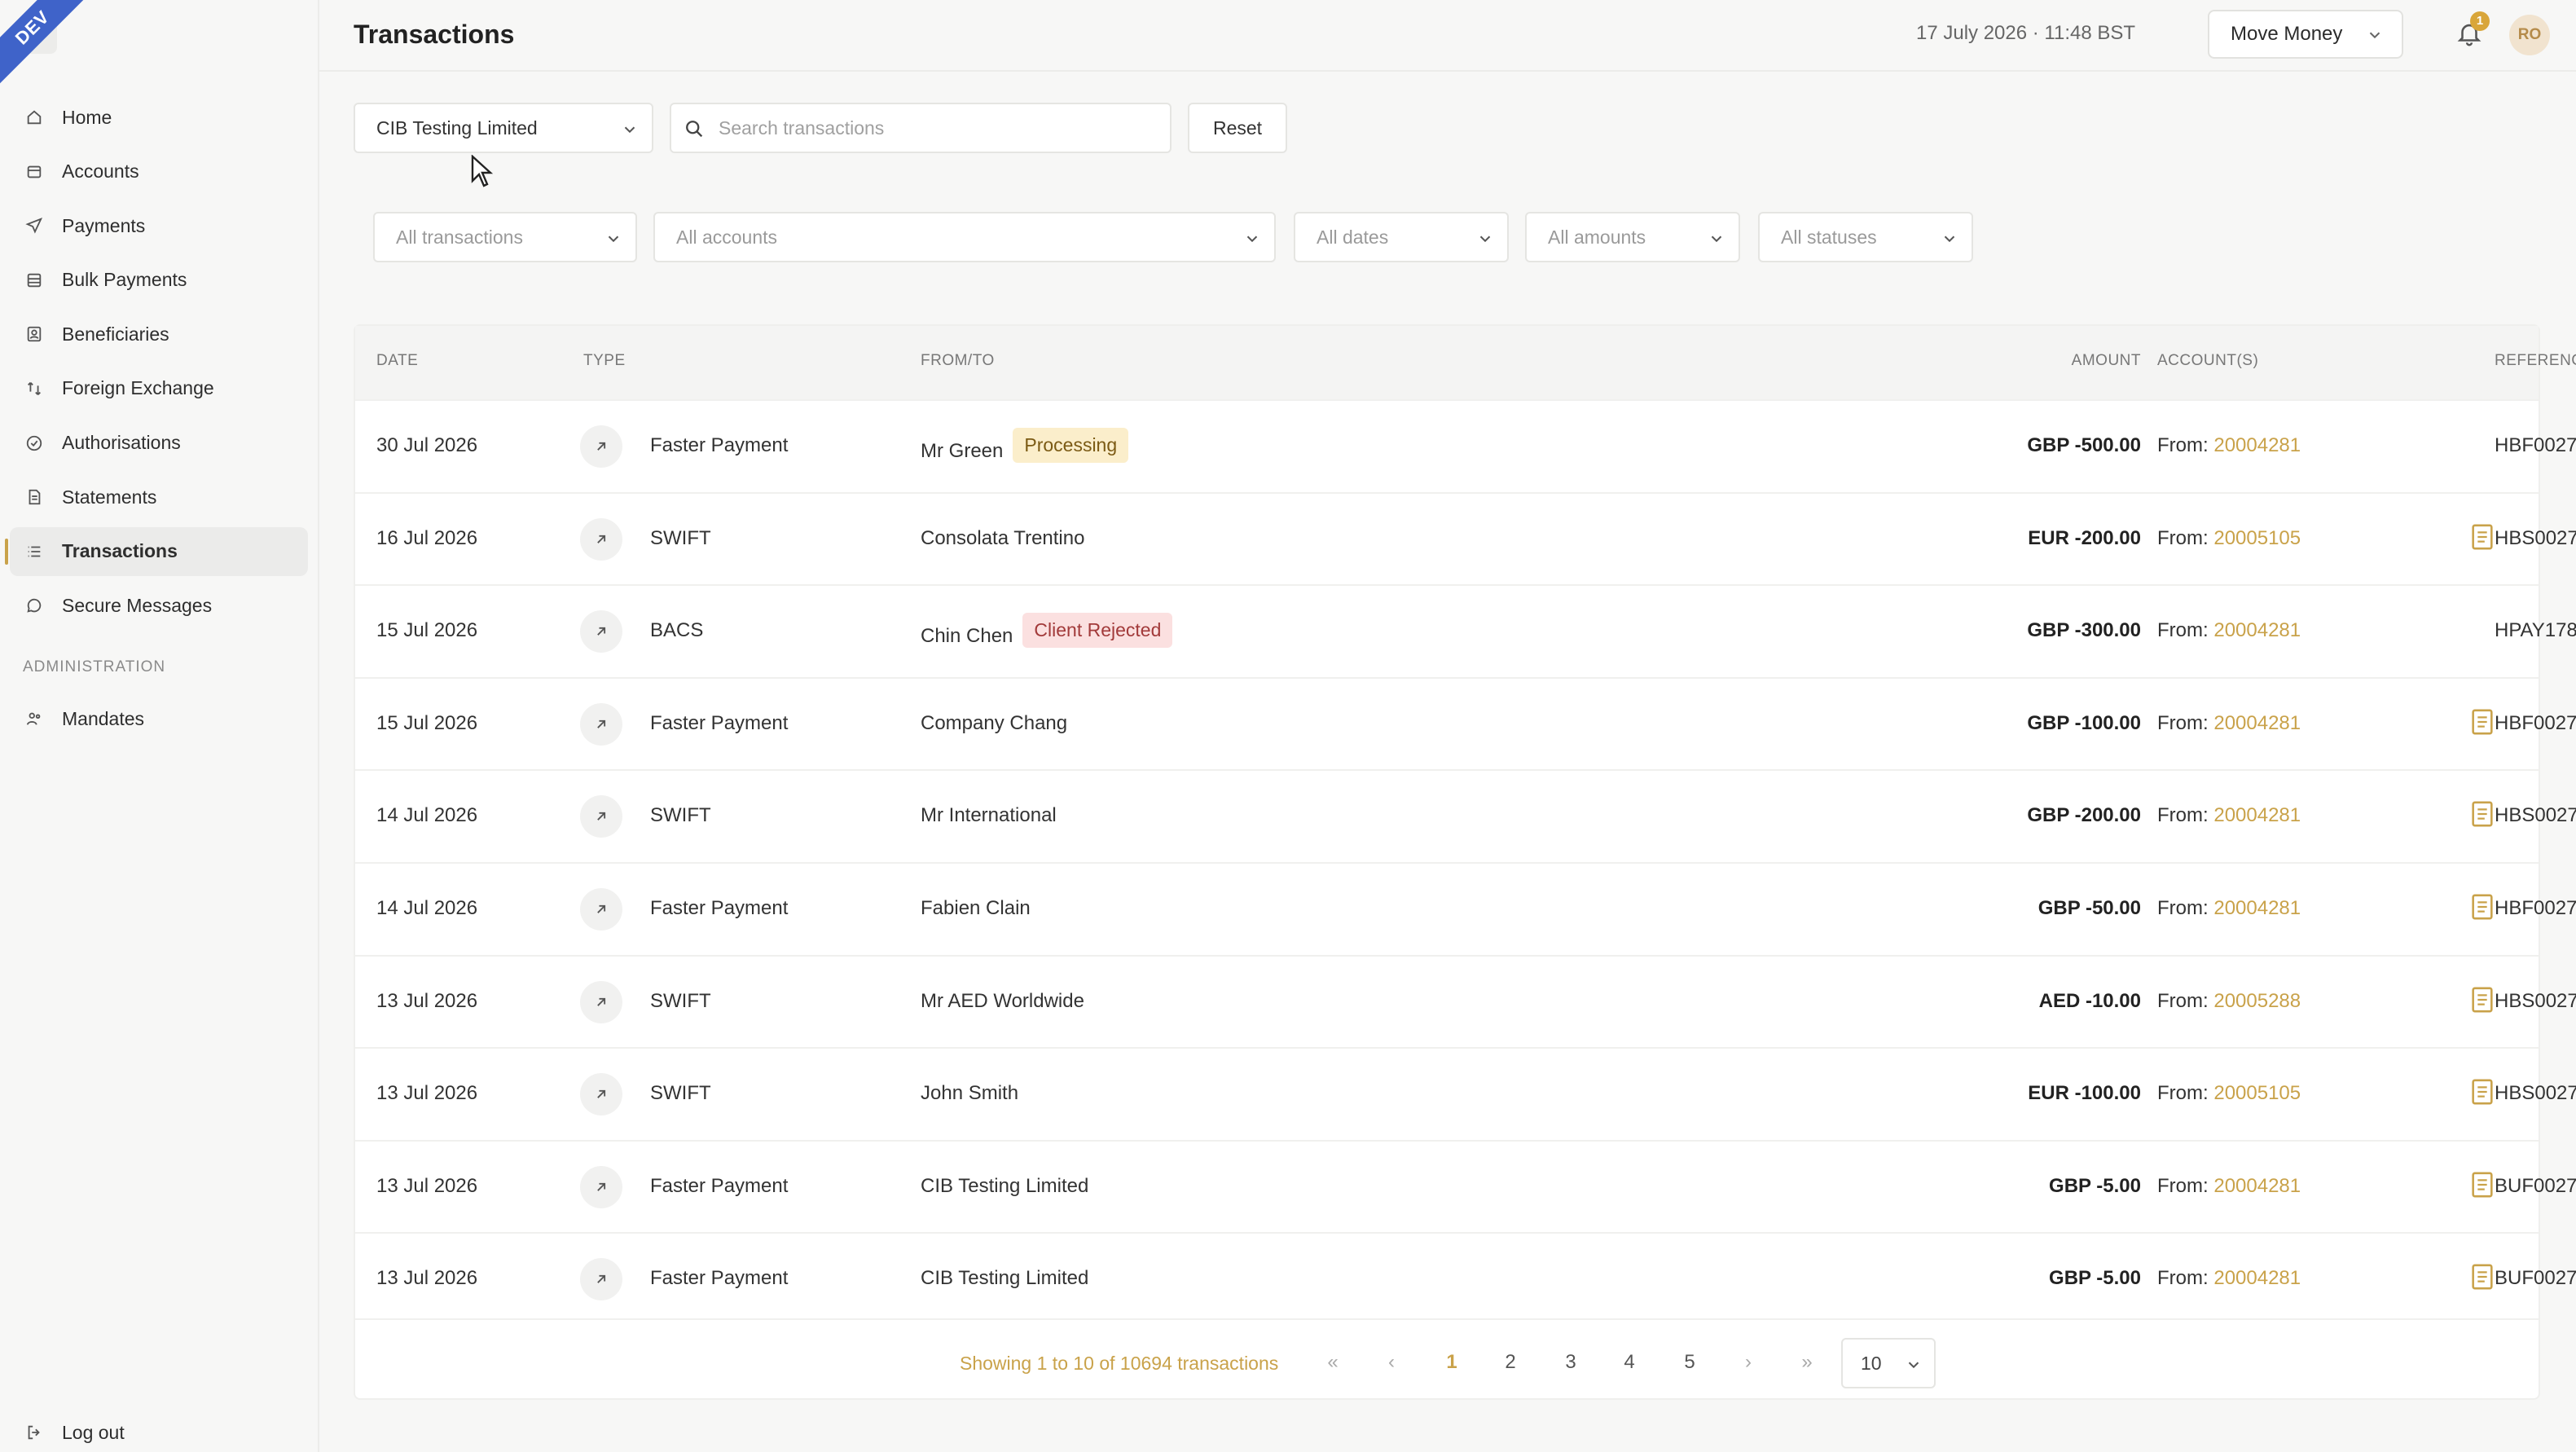 This screenshot has height=1452, width=2576. What do you see at coordinates (1807, 1362) in the screenshot?
I see `last-page-button: »` at bounding box center [1807, 1362].